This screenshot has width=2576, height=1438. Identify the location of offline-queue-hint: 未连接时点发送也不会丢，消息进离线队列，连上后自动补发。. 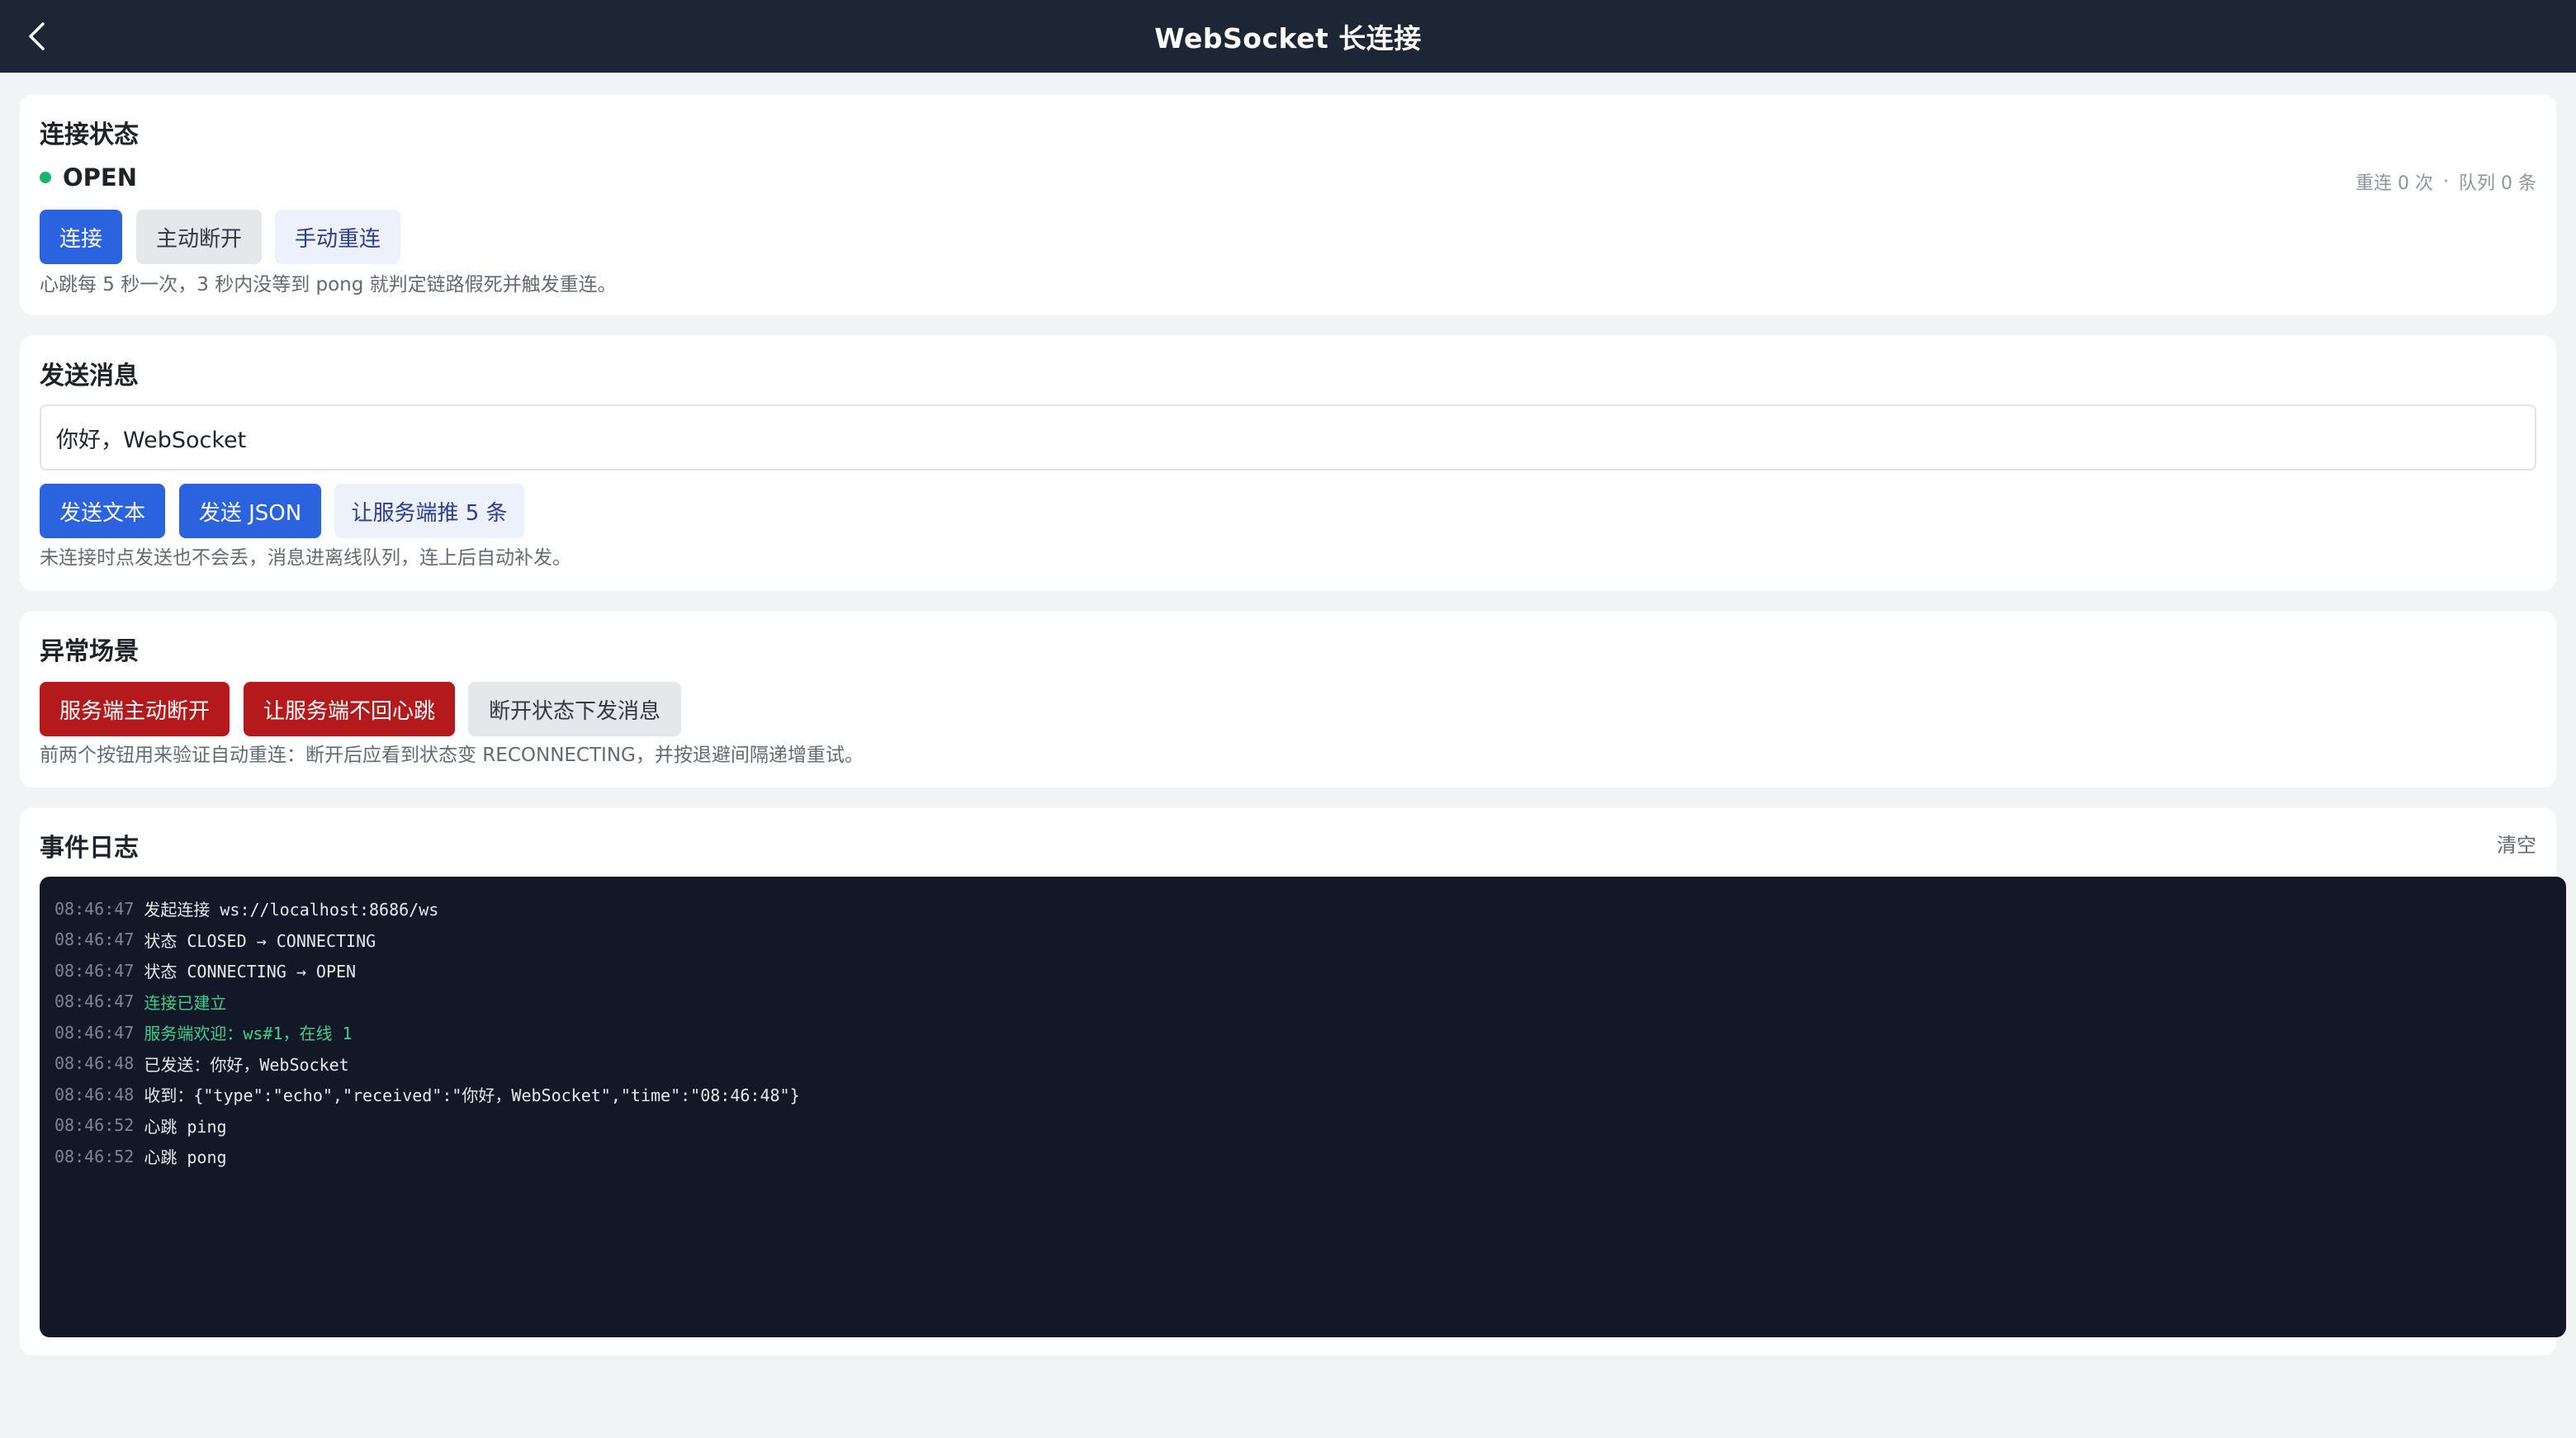
(305, 558).